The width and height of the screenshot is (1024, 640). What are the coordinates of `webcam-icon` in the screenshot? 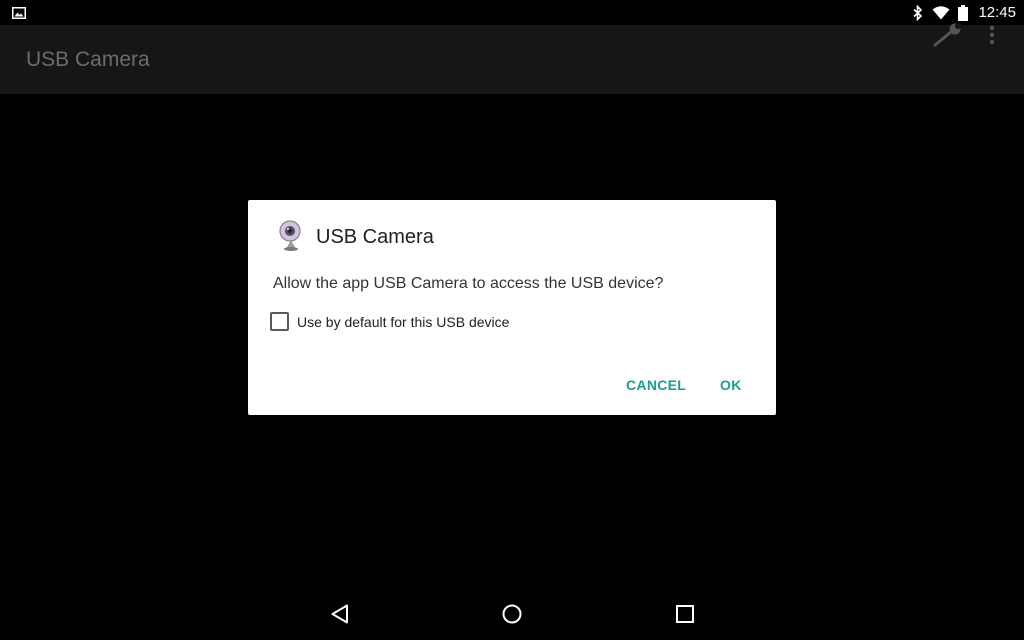 It's located at (291, 235).